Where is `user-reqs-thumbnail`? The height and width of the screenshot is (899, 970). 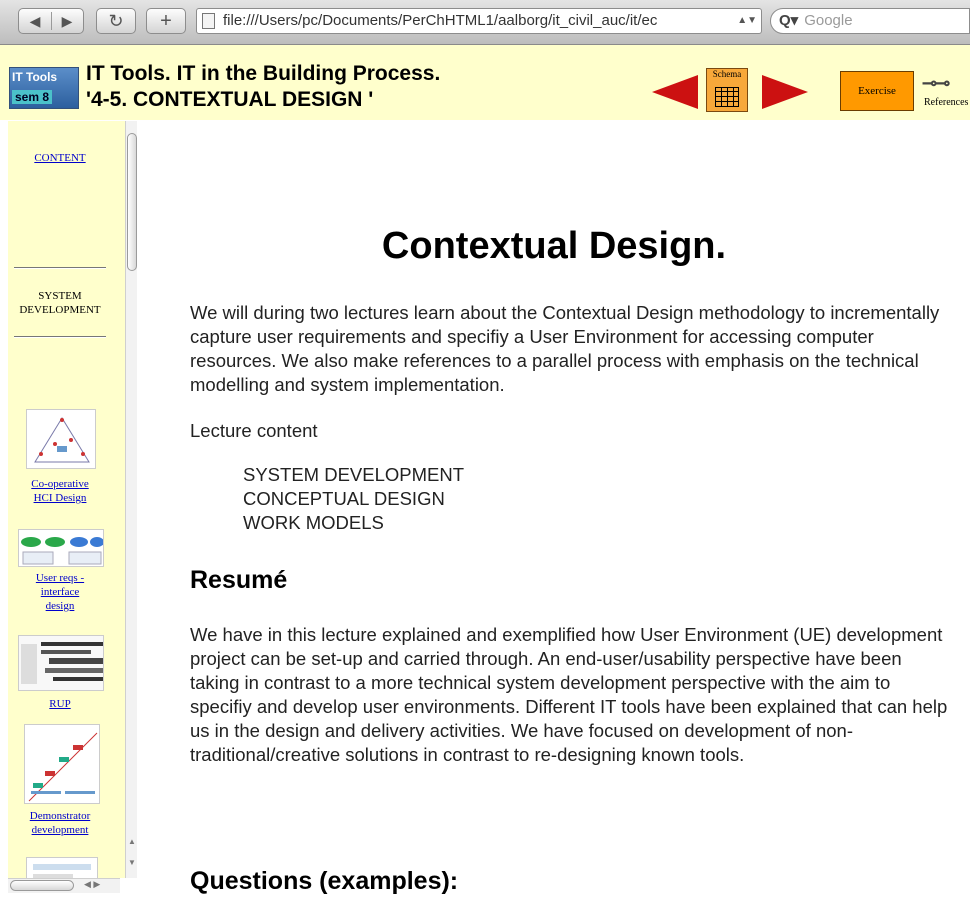 user-reqs-thumbnail is located at coordinates (61, 548).